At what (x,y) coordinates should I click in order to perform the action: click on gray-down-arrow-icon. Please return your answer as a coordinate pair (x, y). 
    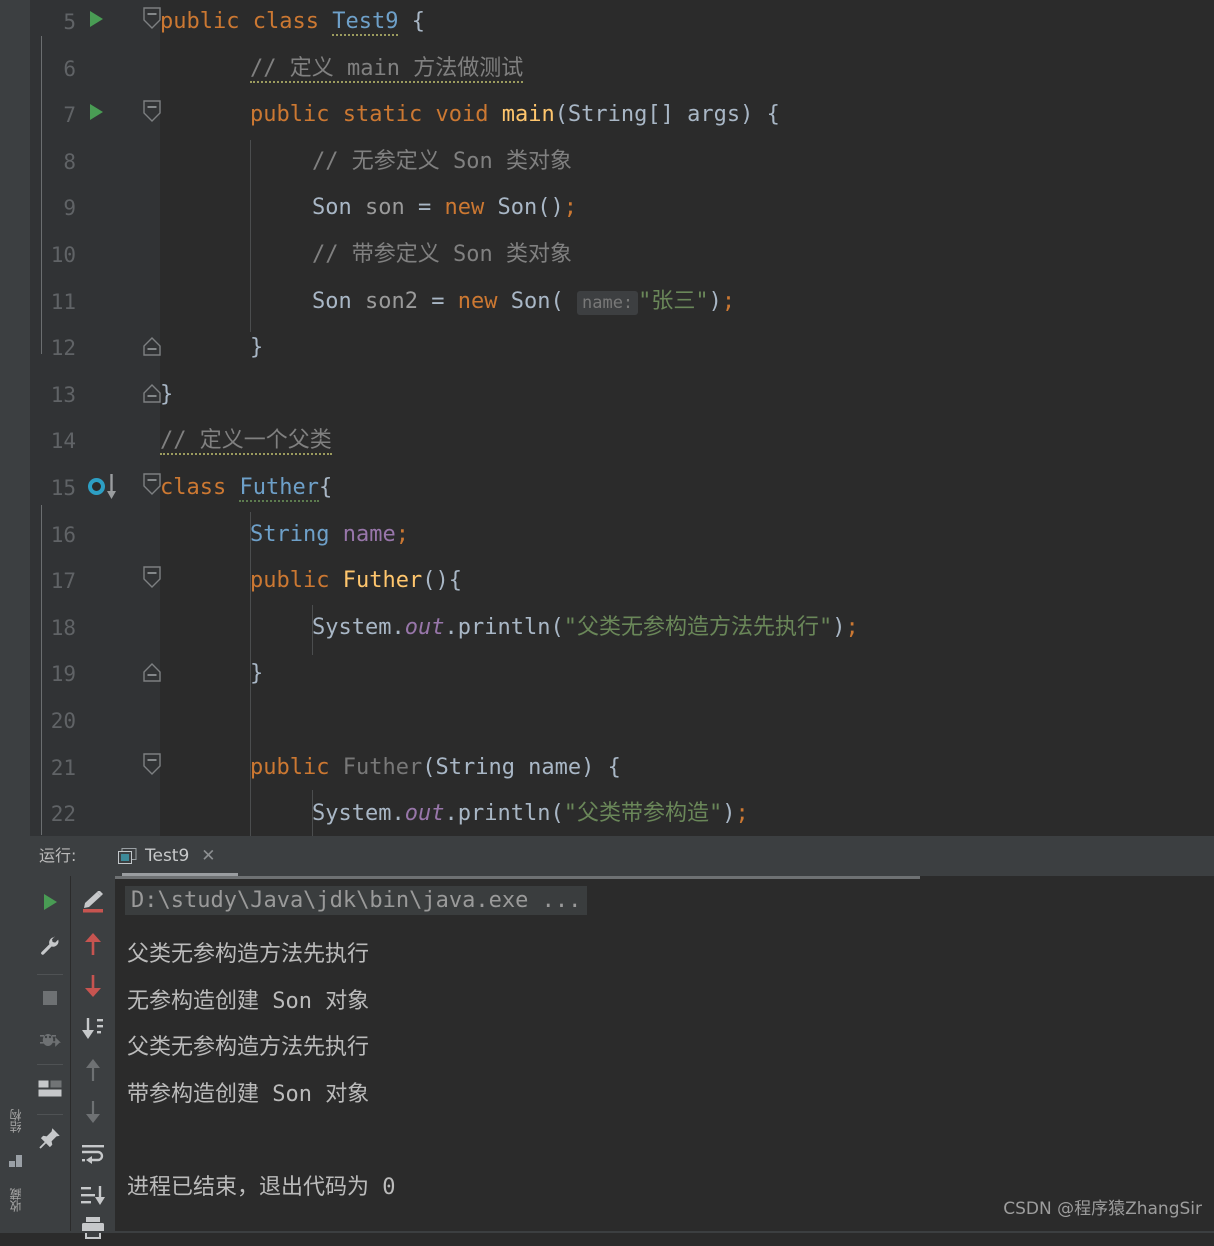
    Looking at the image, I should click on (93, 1112).